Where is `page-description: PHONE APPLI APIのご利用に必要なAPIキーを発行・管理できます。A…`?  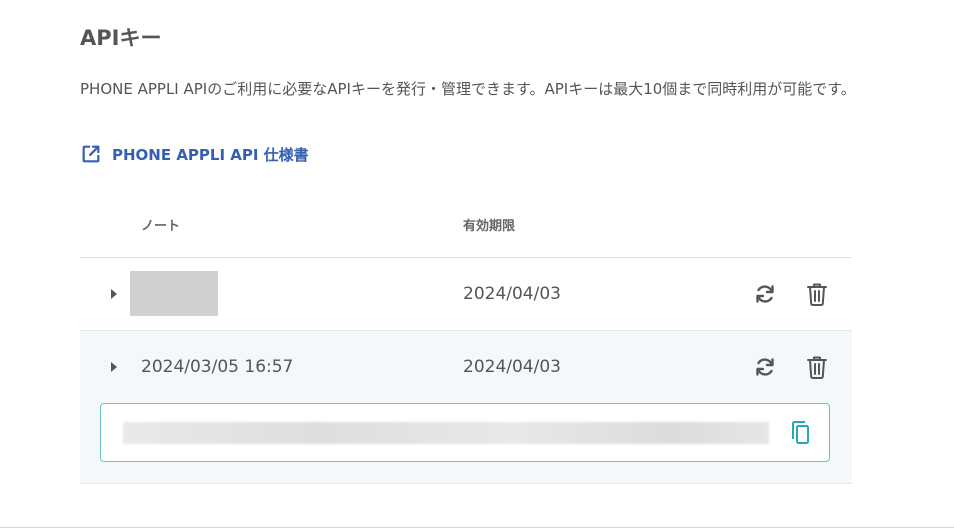 page-description: PHONE APPLI APIのご利用に必要なAPIキーを発行・管理できます。A… is located at coordinates (468, 89).